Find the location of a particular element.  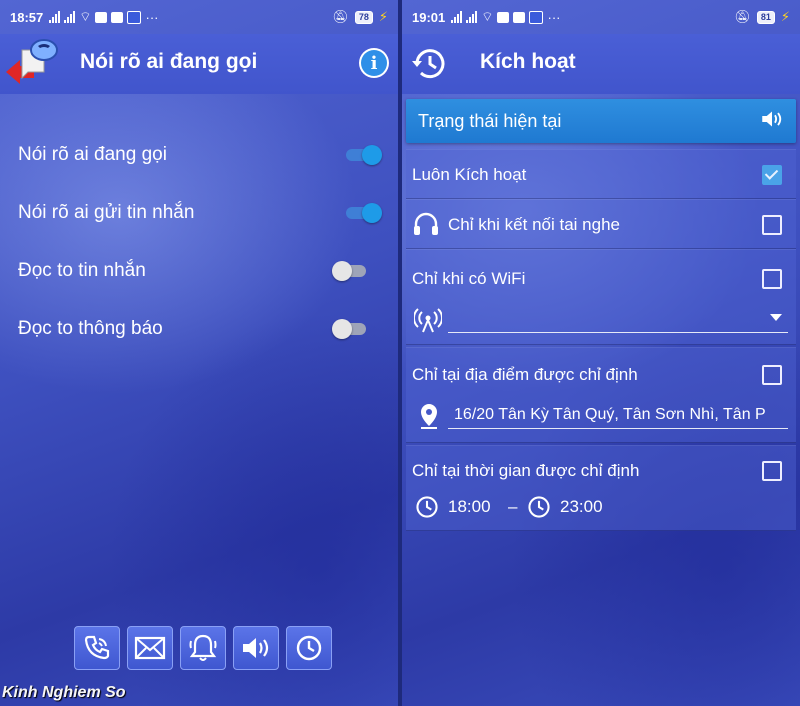

end-time: 23:00 is located at coordinates (581, 506).